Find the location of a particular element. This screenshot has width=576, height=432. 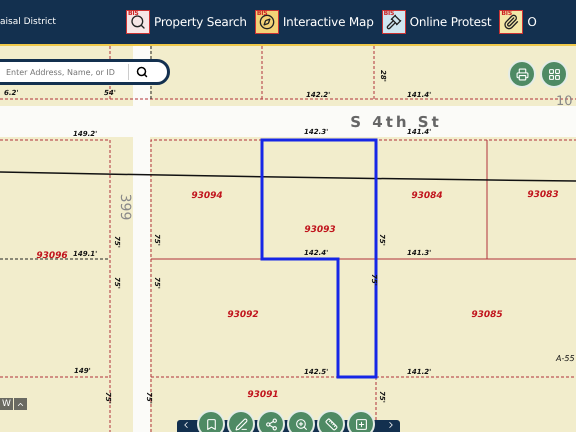

plus-square-icon is located at coordinates (361, 424).